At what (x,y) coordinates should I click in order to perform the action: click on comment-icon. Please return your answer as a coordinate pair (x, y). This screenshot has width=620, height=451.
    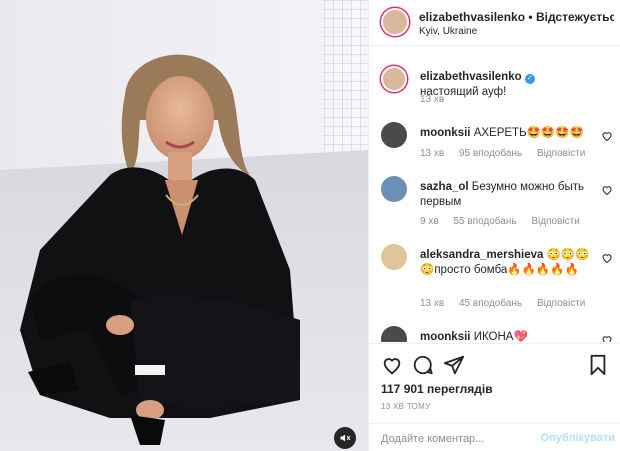
    Looking at the image, I should click on (423, 365).